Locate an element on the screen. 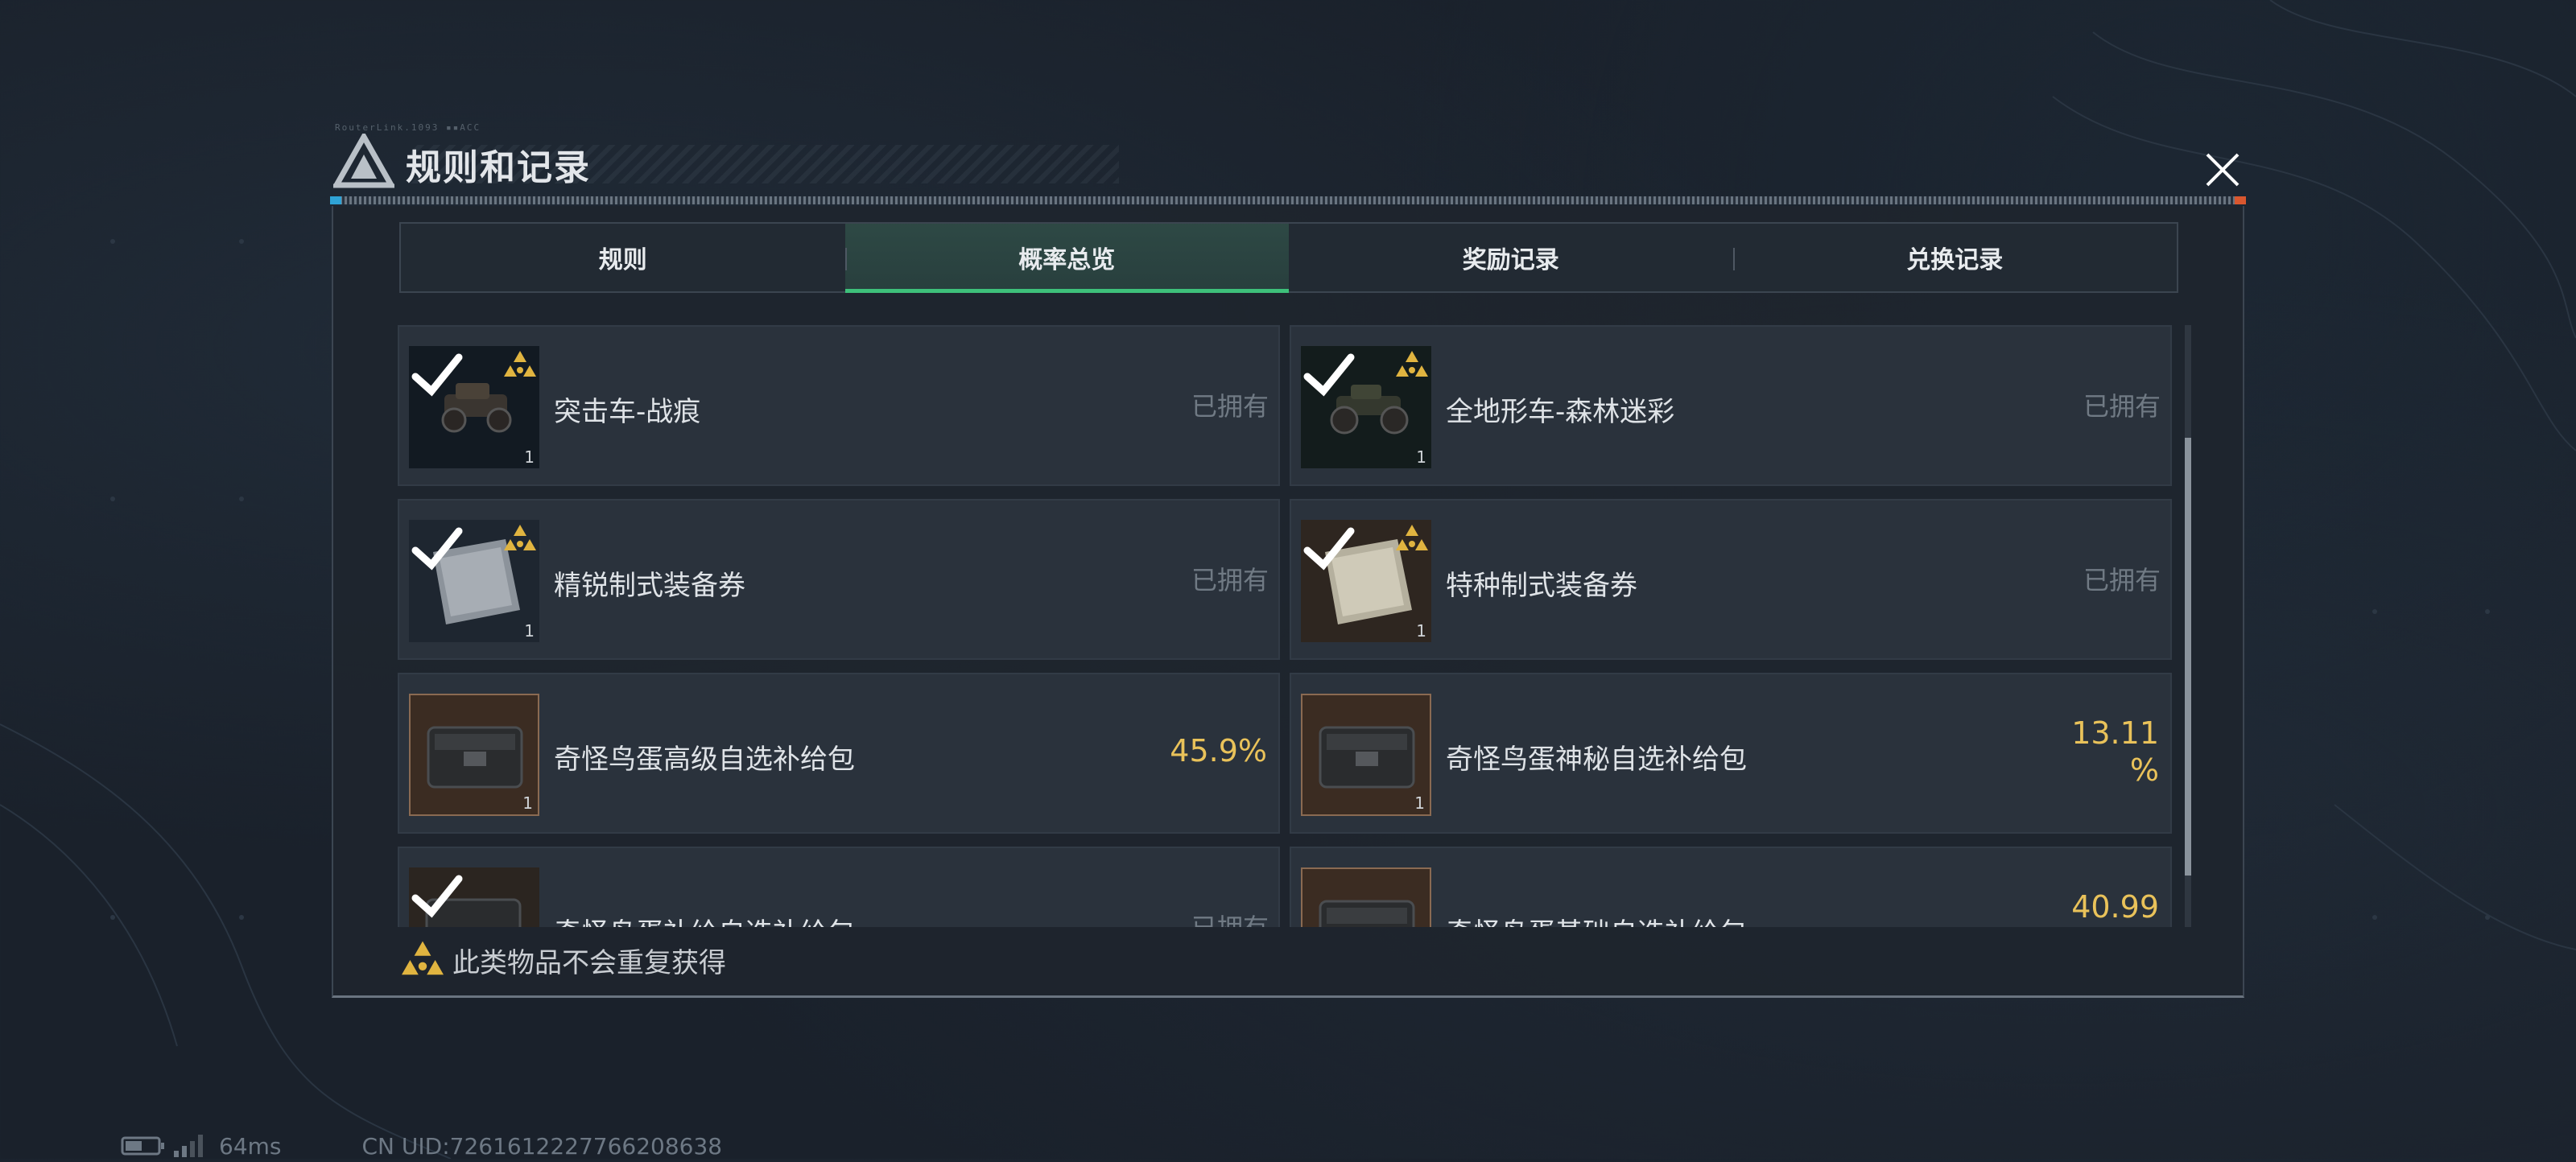 Image resolution: width=2576 pixels, height=1162 pixels. list-item: 1 全地形车-森林迷彩 已拥有 is located at coordinates (1731, 405).